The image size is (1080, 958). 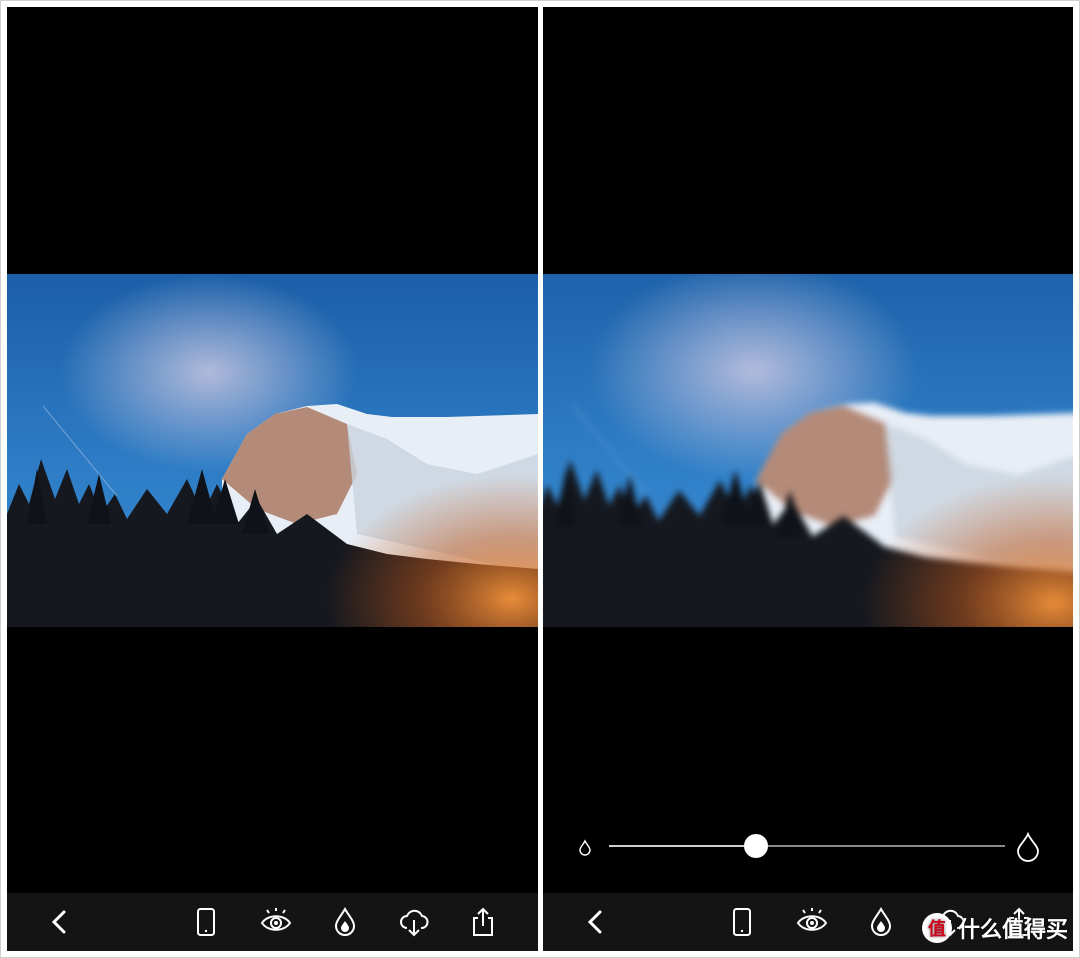 I want to click on watermark-text: 什么值得买, so click(x=1012, y=930).